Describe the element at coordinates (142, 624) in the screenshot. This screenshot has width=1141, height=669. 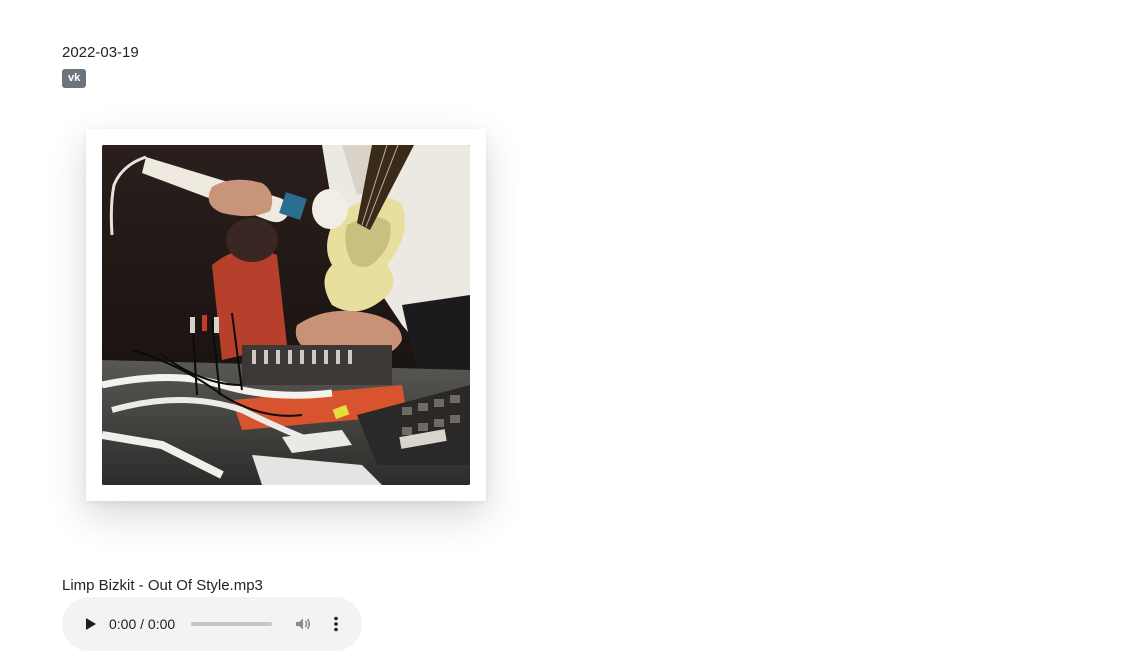
I see `audio-time: 0:00 / 0:00` at that location.